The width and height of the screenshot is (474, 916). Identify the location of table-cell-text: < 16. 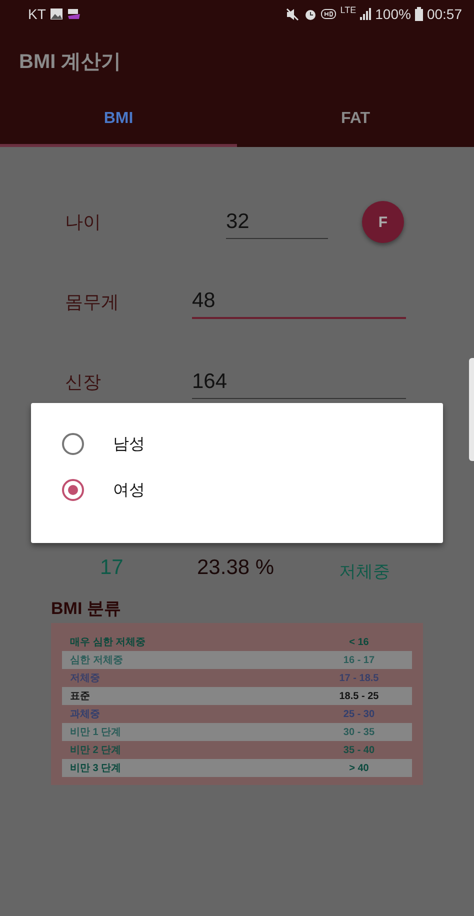
(359, 642).